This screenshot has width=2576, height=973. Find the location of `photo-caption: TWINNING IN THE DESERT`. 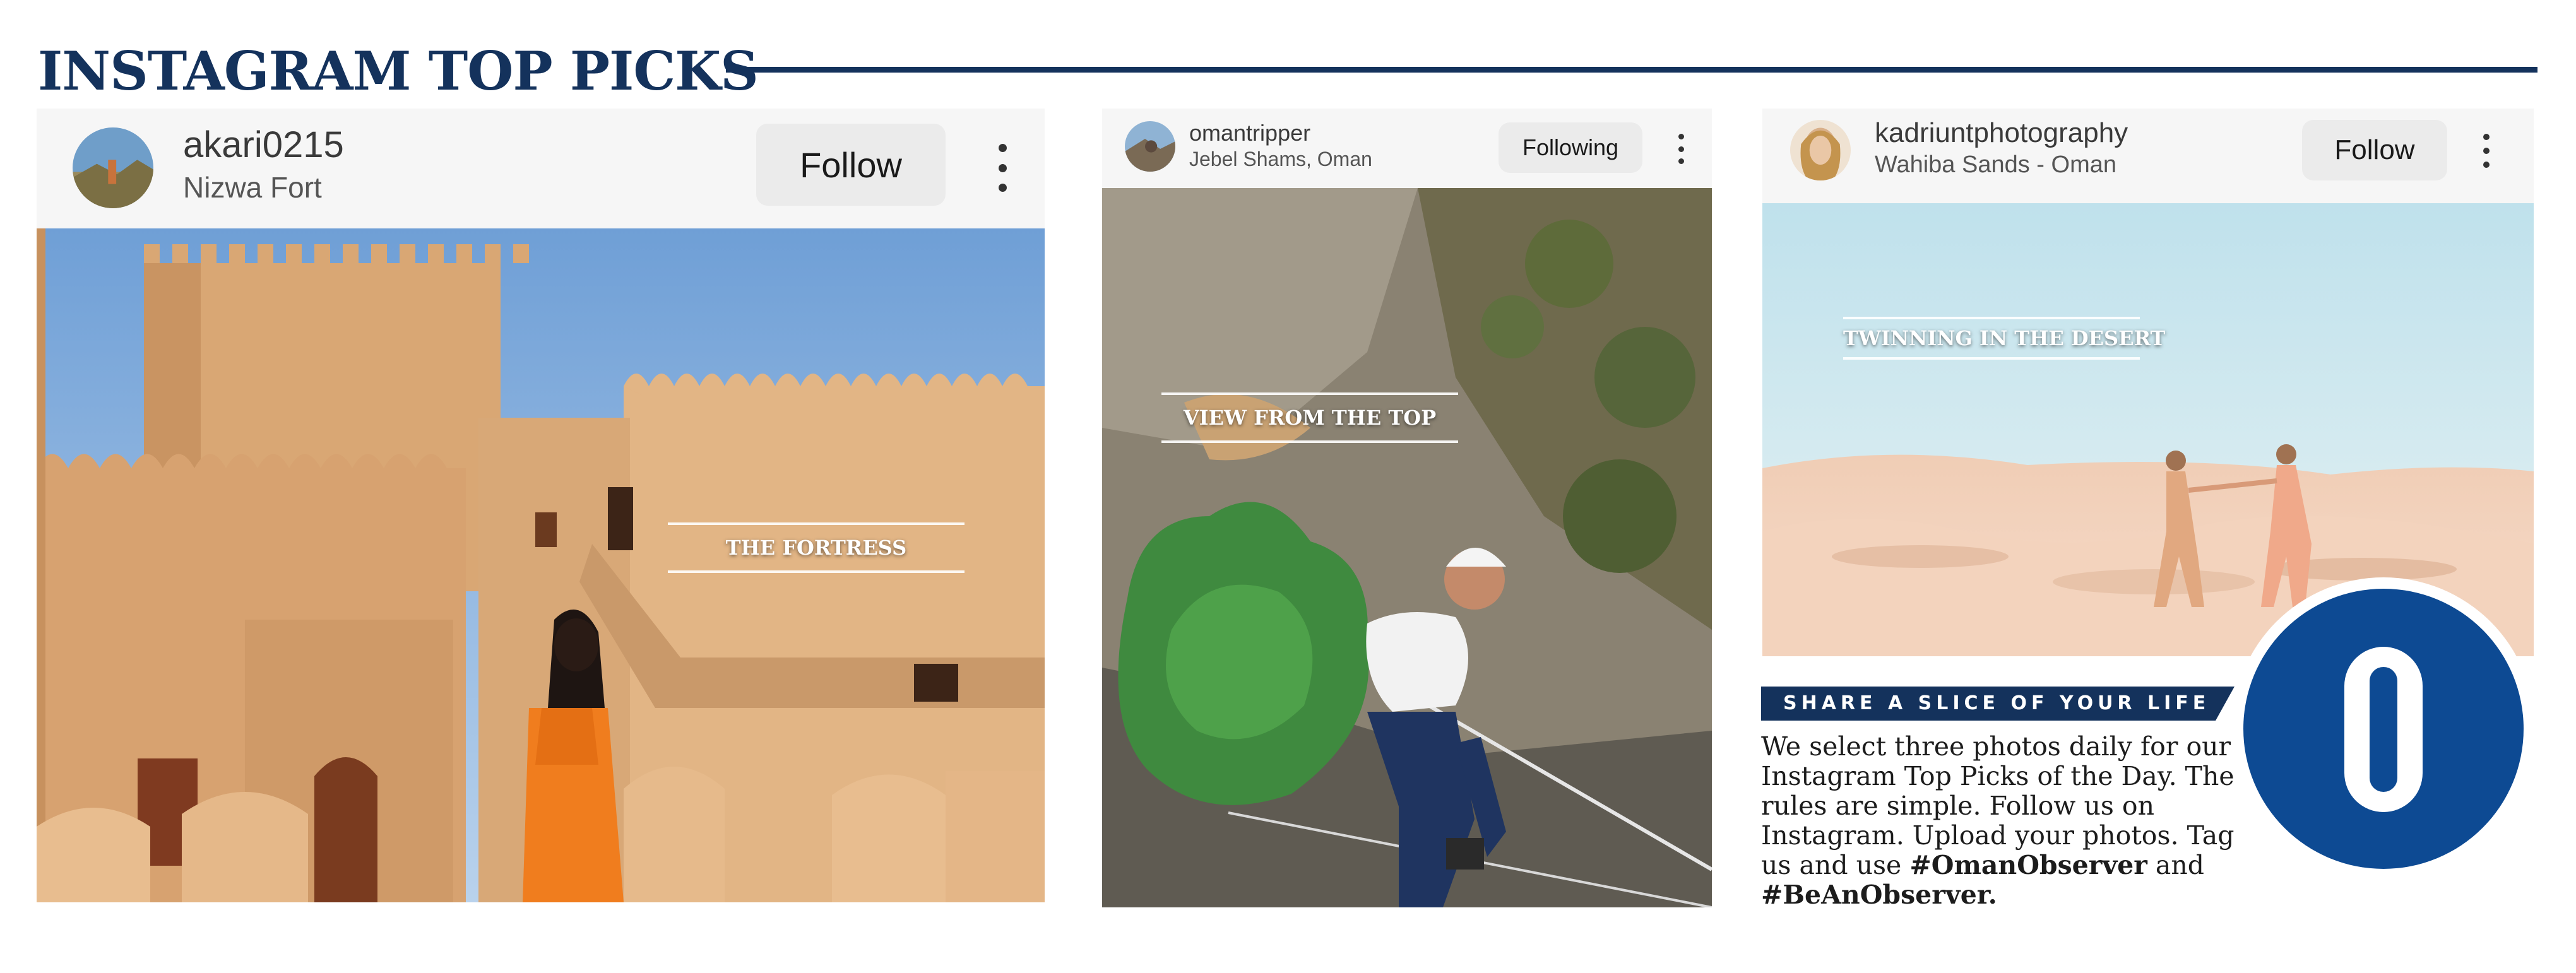

photo-caption: TWINNING IN THE DESERT is located at coordinates (2004, 338).